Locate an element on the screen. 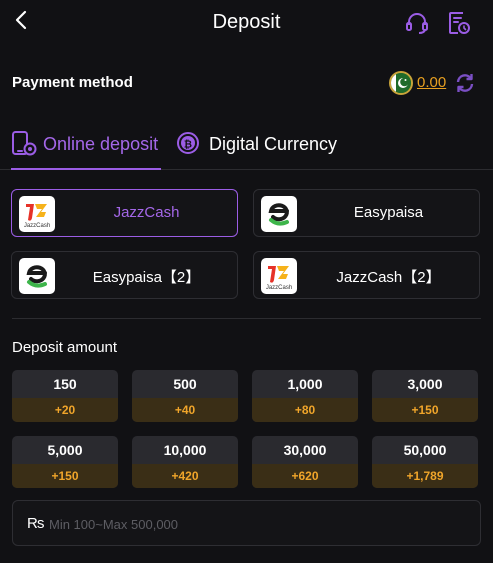  method-label: JazzCash is located at coordinates (146, 212).